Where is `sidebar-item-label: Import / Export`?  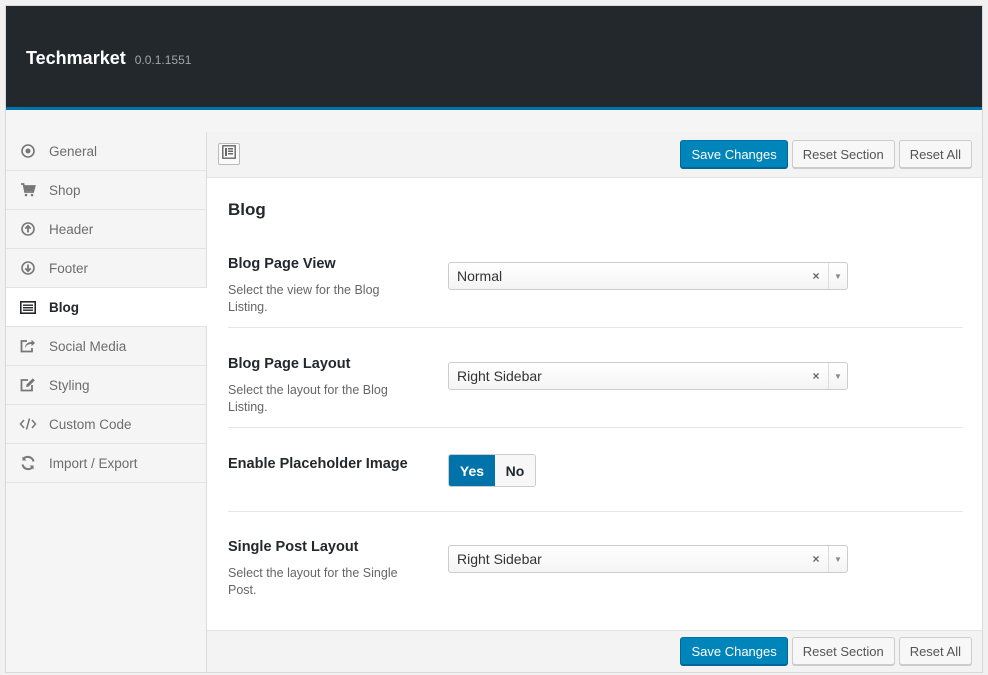
sidebar-item-label: Import / Export is located at coordinates (93, 463).